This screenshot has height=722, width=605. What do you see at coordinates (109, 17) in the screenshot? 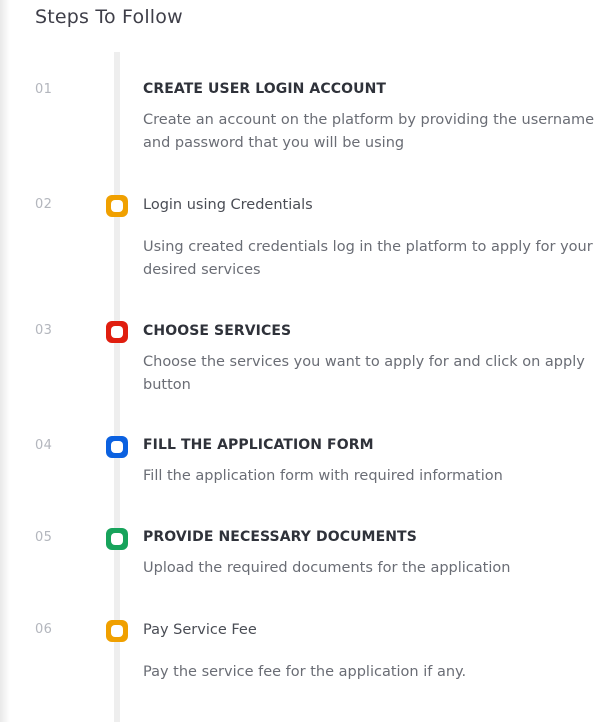
I see `page-title: Steps To Follow` at bounding box center [109, 17].